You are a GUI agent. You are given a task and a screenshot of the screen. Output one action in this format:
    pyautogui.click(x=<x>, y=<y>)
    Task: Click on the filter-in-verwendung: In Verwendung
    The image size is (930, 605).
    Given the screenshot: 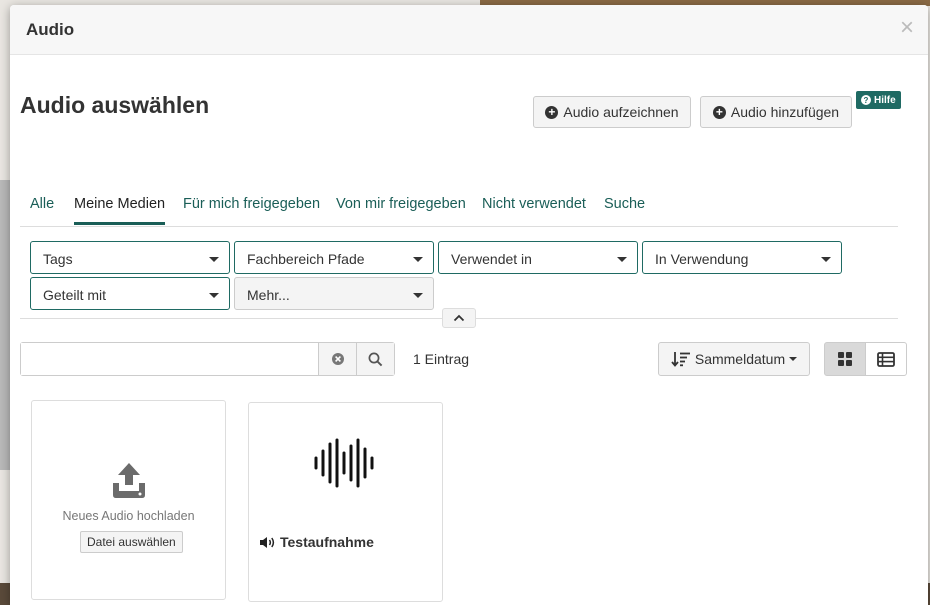 What is the action you would take?
    pyautogui.click(x=742, y=257)
    